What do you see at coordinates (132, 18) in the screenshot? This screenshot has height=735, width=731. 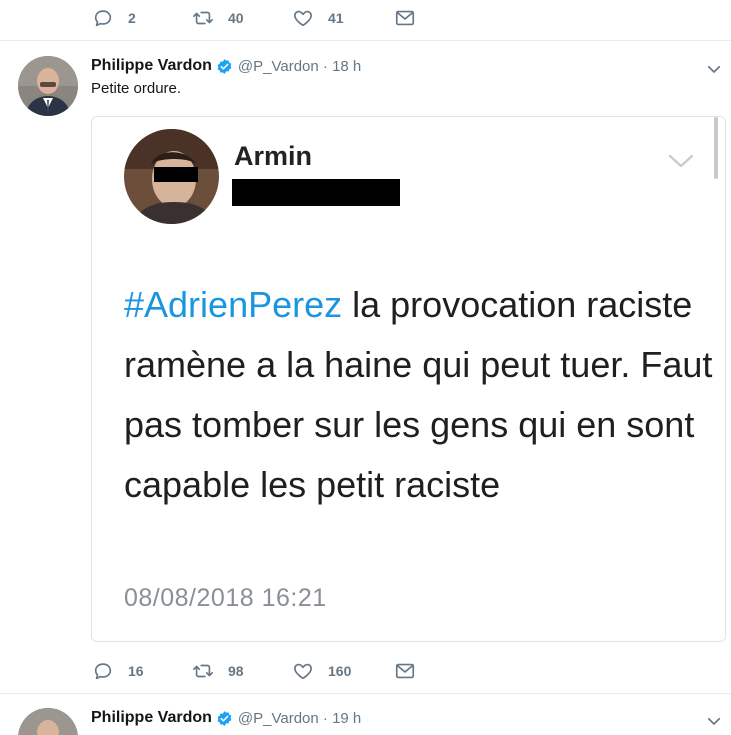 I see `reply-count: 2` at bounding box center [132, 18].